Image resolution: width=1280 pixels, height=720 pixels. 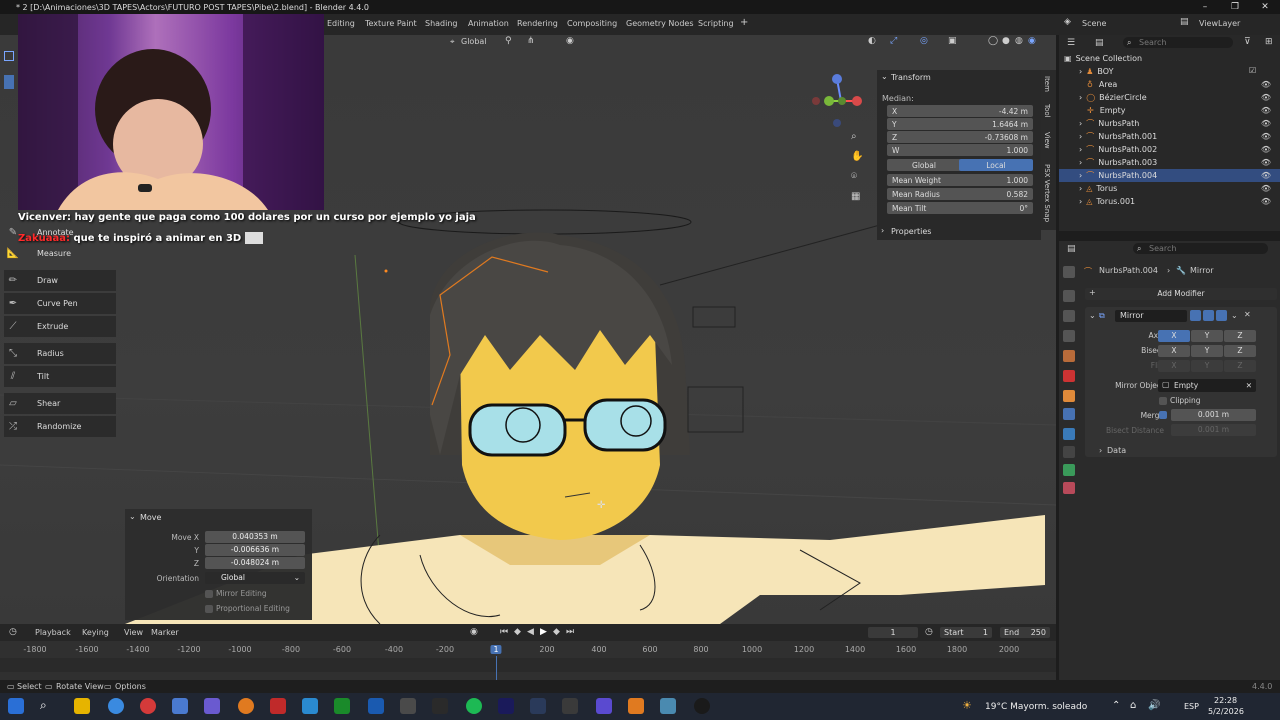 What do you see at coordinates (1069, 316) in the screenshot?
I see `output-tab-icon` at bounding box center [1069, 316].